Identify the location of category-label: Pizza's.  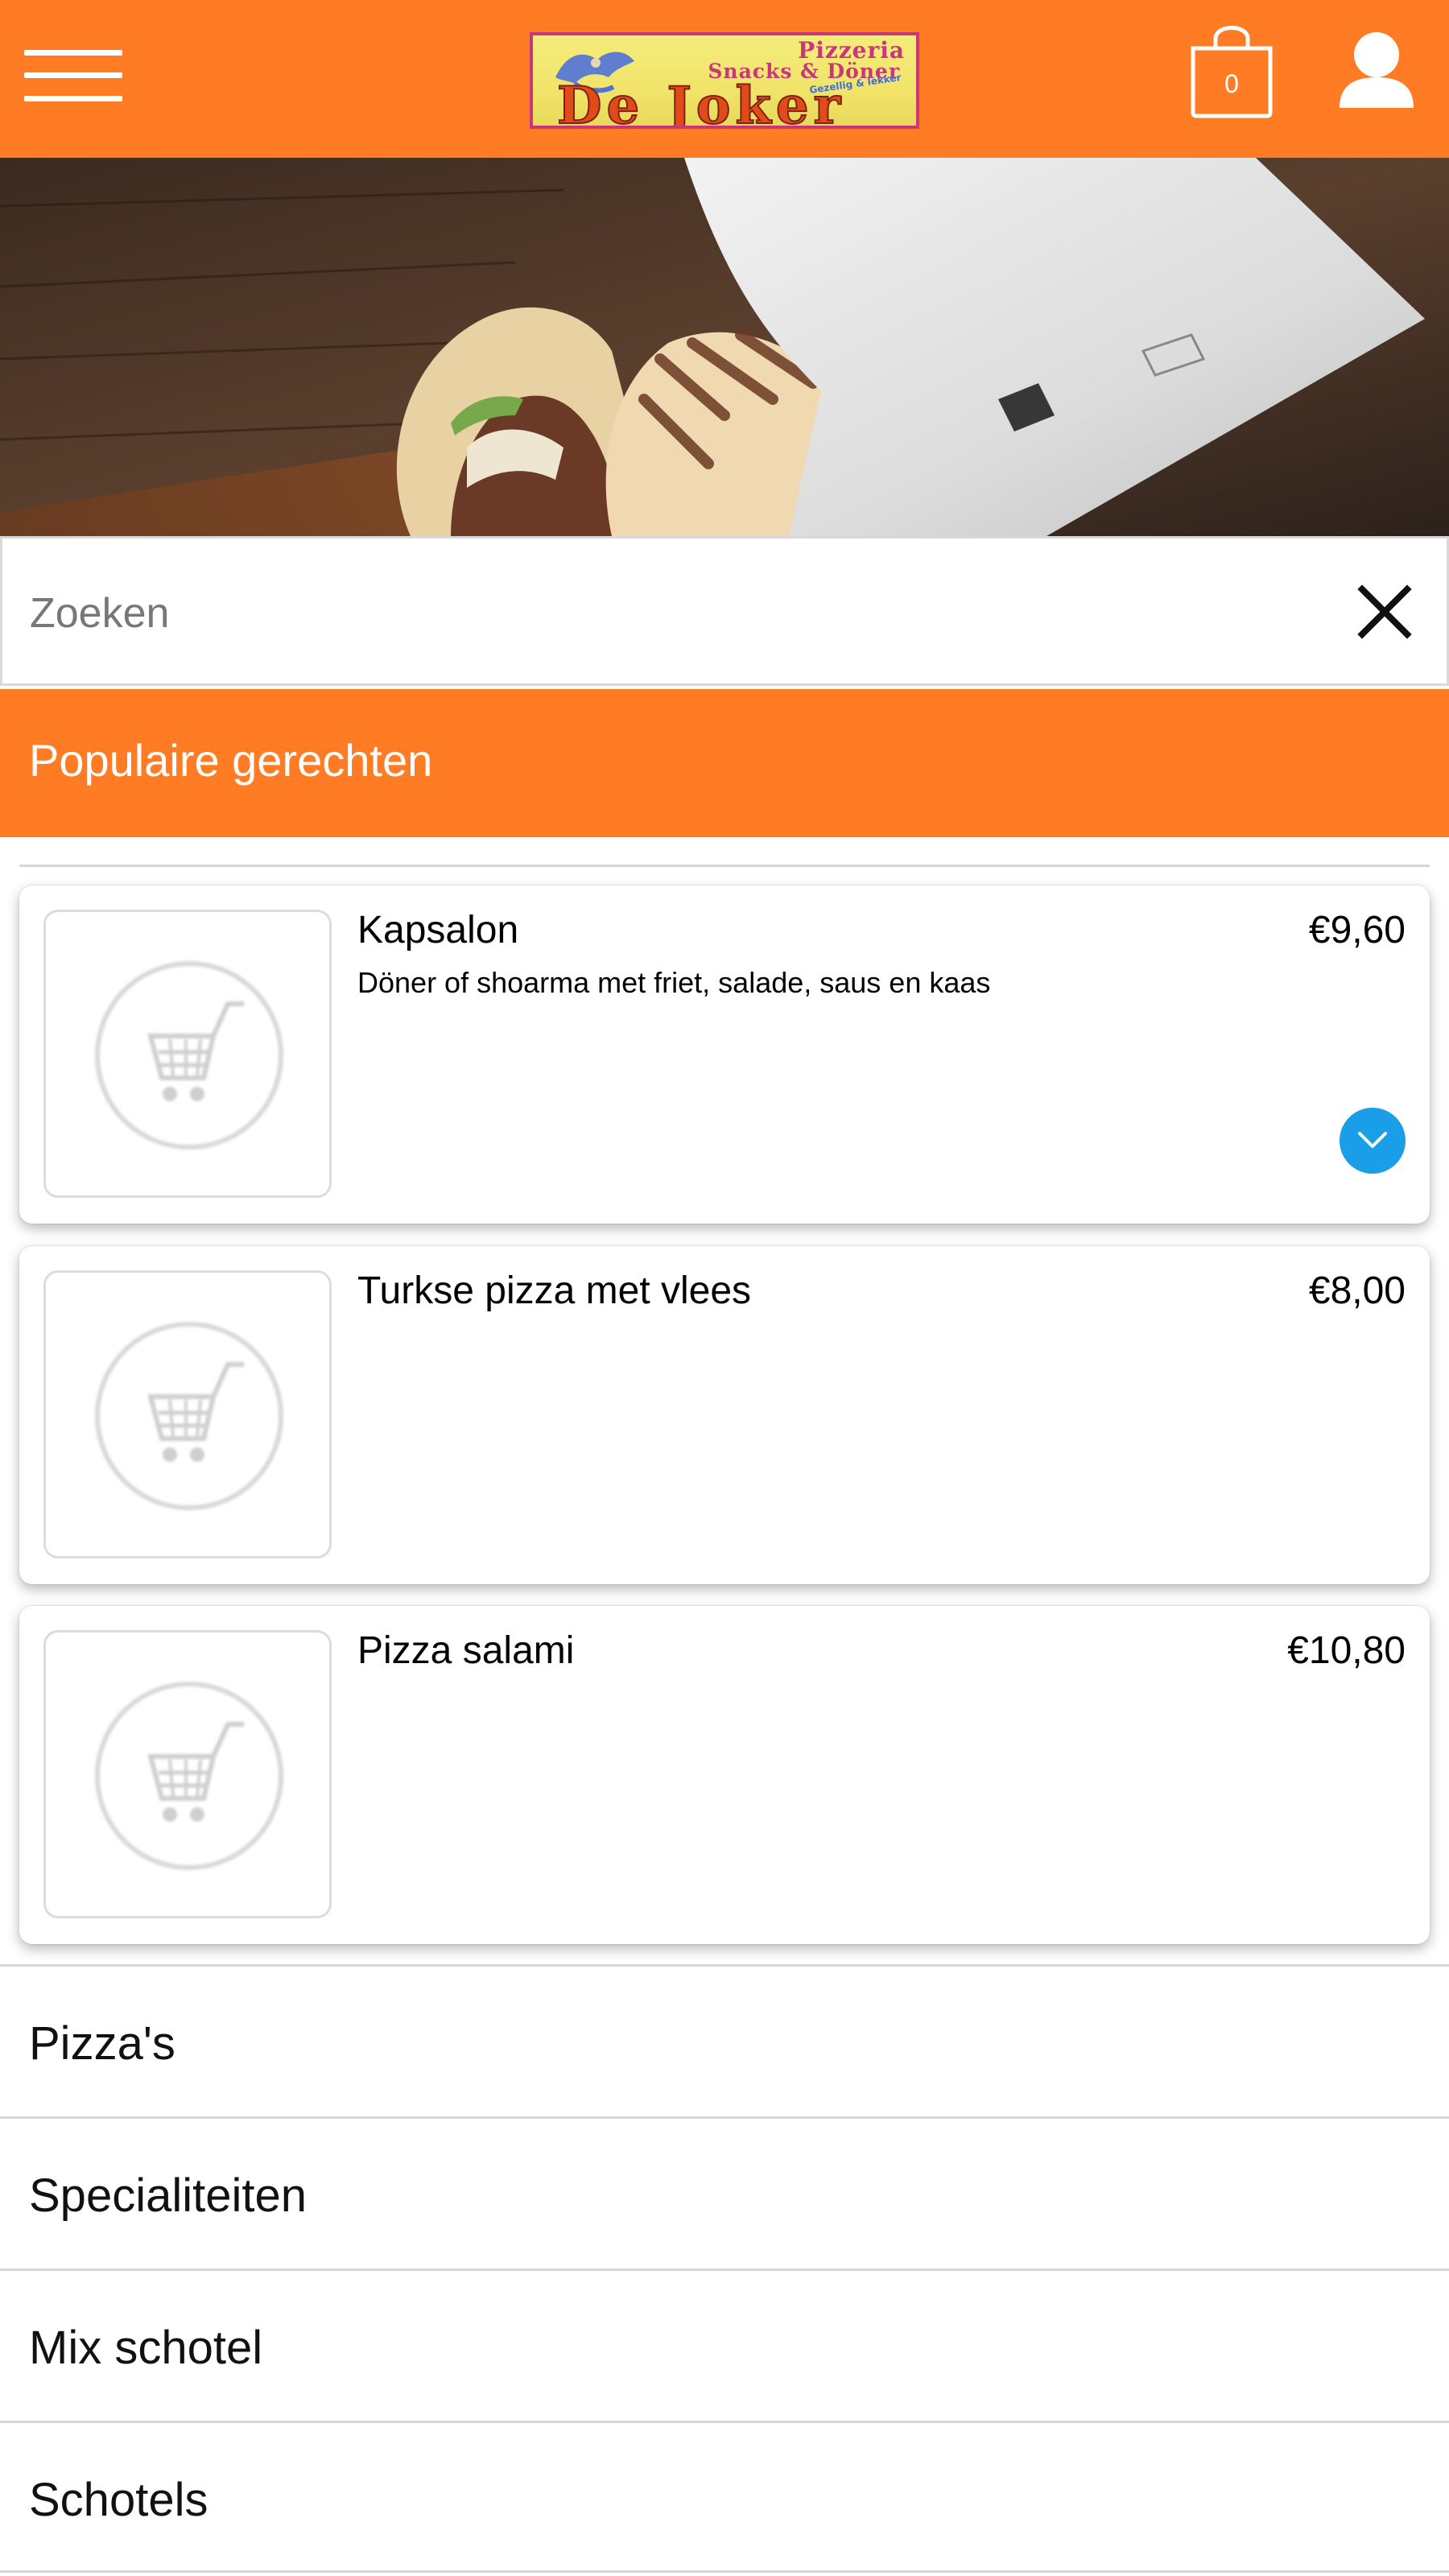
(102, 2043).